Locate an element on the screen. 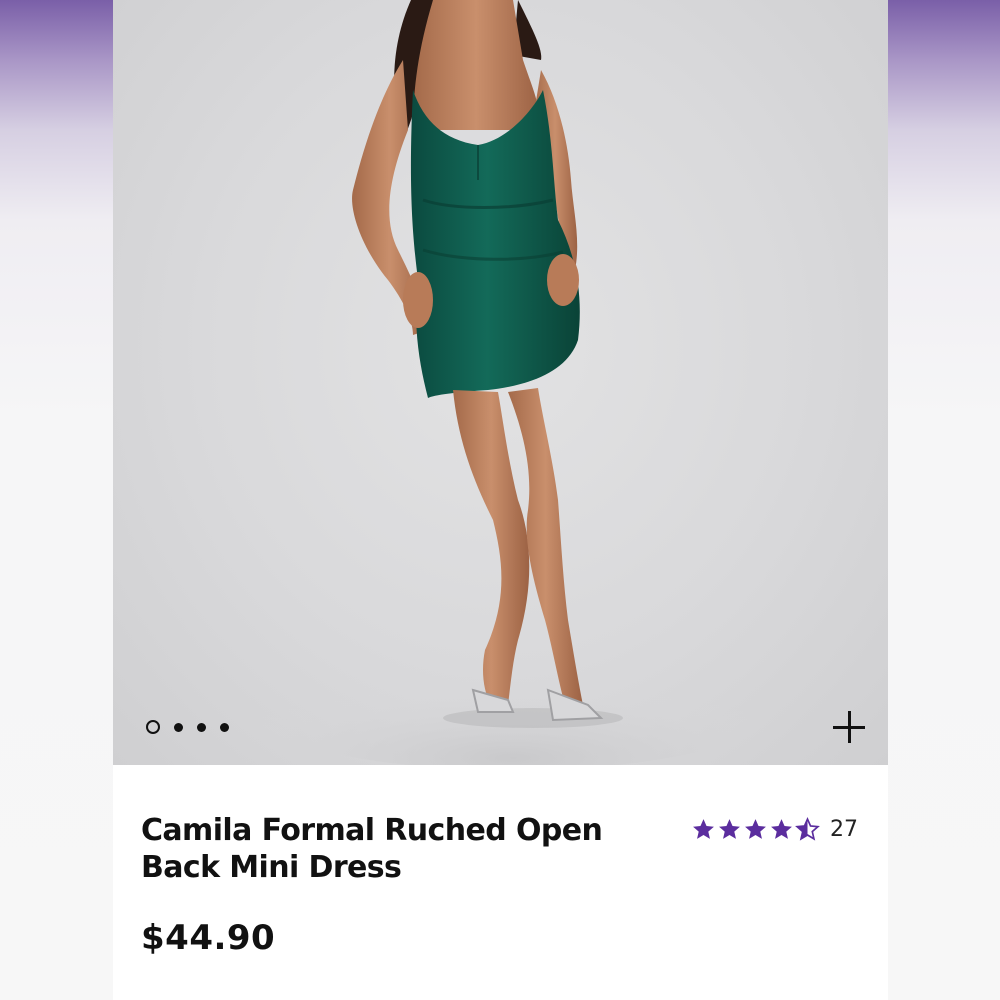  plus-icon is located at coordinates (849, 727).